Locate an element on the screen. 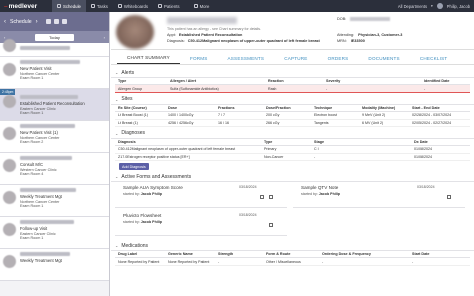 The height and width of the screenshot is (296, 474). appointment-reason: New Patient Visit is located at coordinates (36, 68).